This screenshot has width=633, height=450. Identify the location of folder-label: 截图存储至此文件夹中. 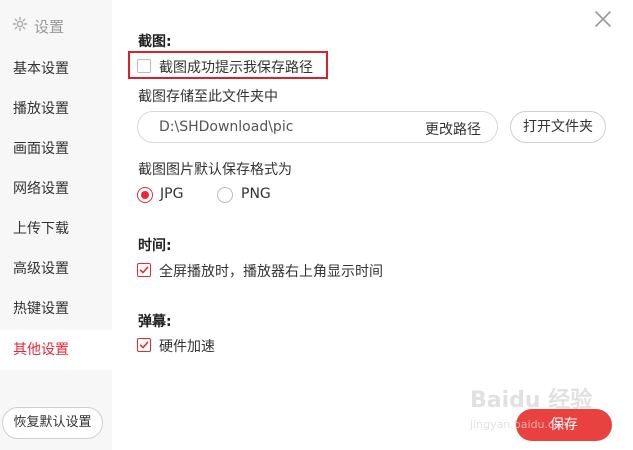
(208, 97).